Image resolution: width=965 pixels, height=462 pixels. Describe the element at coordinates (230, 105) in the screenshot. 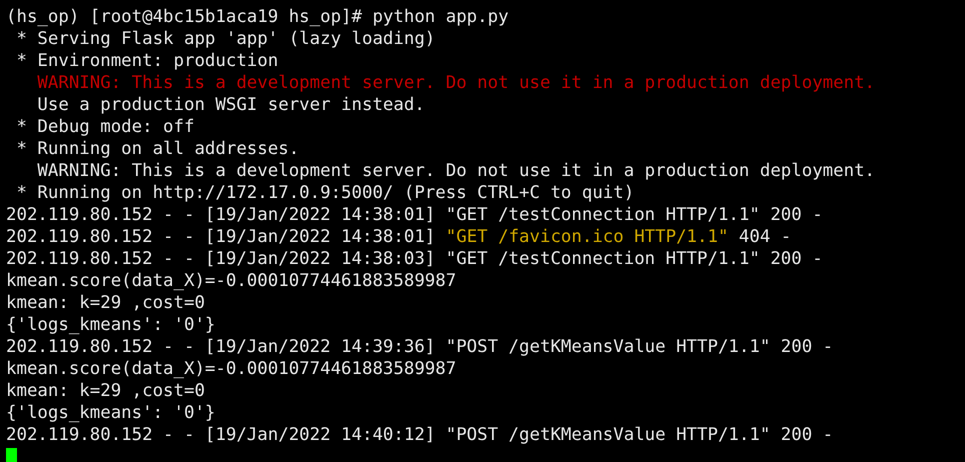

I see `output-text: Use a production WSGI server instead.` at that location.